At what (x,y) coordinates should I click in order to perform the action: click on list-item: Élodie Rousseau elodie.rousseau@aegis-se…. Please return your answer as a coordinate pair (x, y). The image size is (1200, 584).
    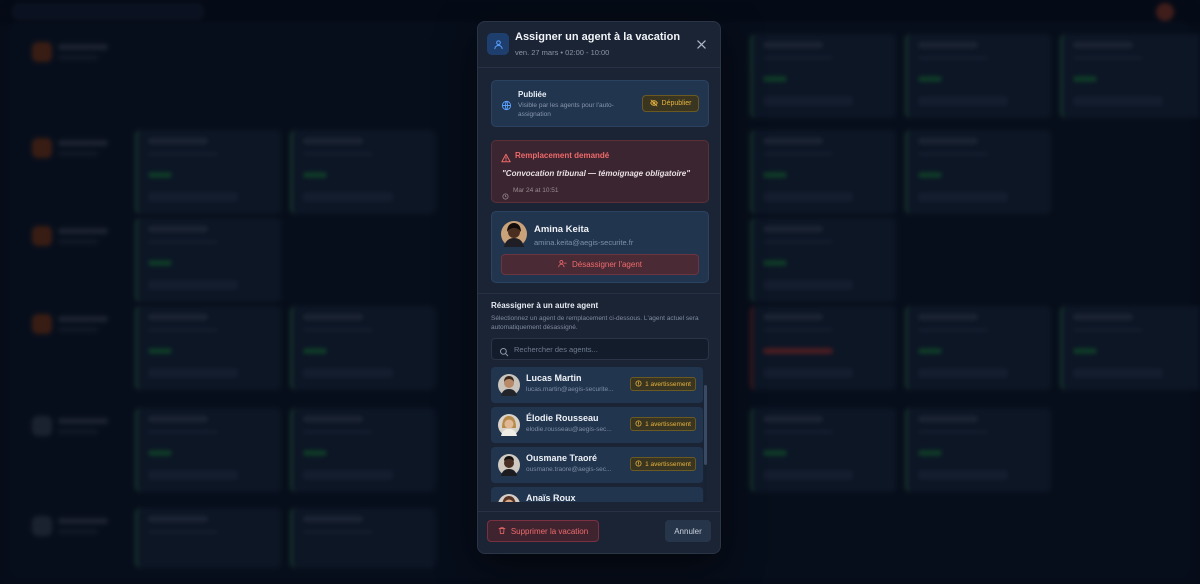
    Looking at the image, I should click on (597, 425).